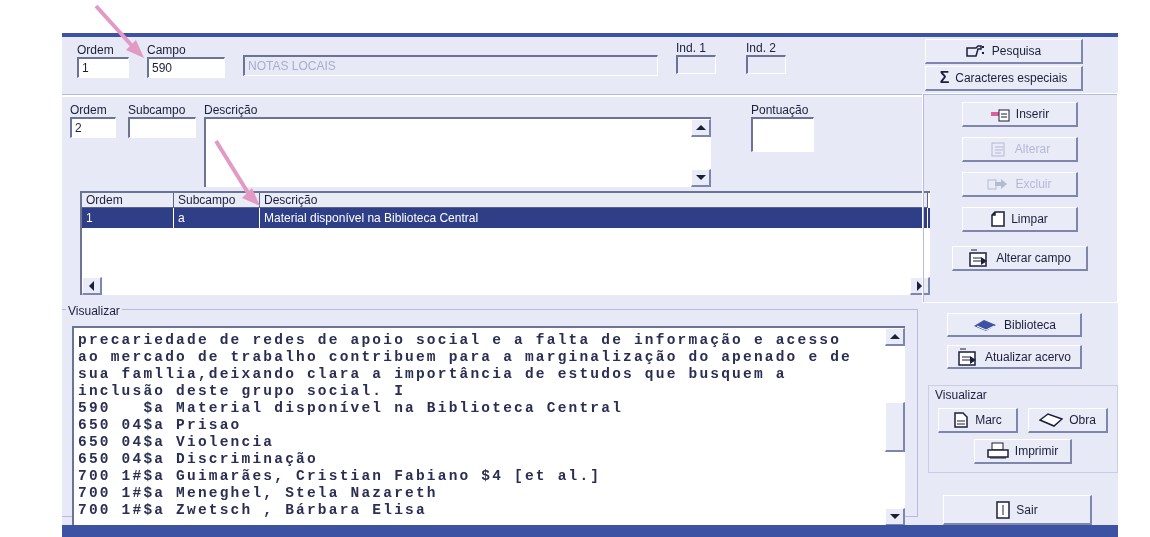 The image size is (1150, 537). I want to click on triangle-right-icon, so click(919, 285).